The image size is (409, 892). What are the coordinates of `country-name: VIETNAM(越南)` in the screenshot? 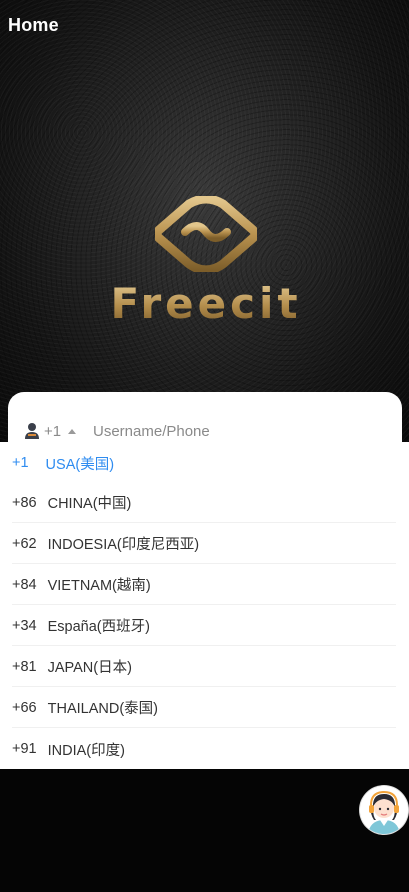 It's located at (99, 586).